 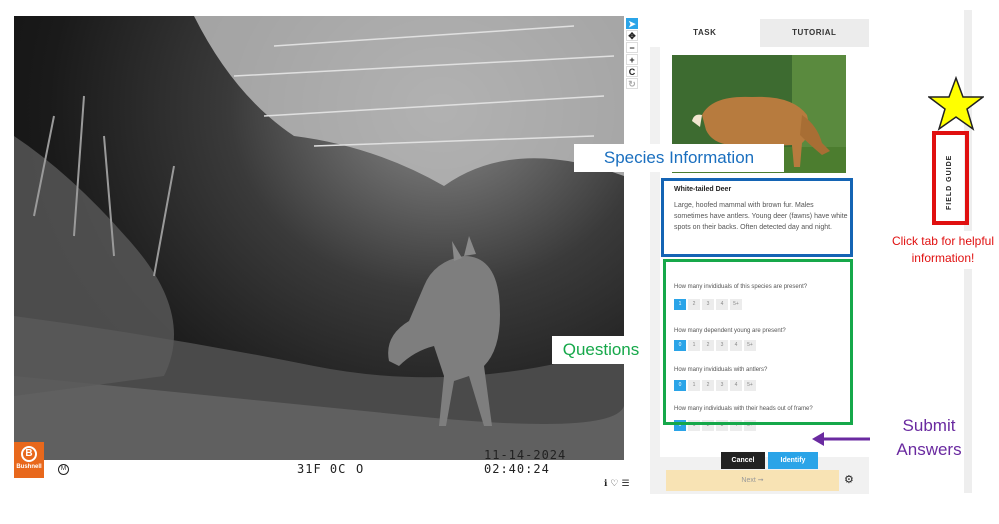 I want to click on tab-task: TASK, so click(x=705, y=33).